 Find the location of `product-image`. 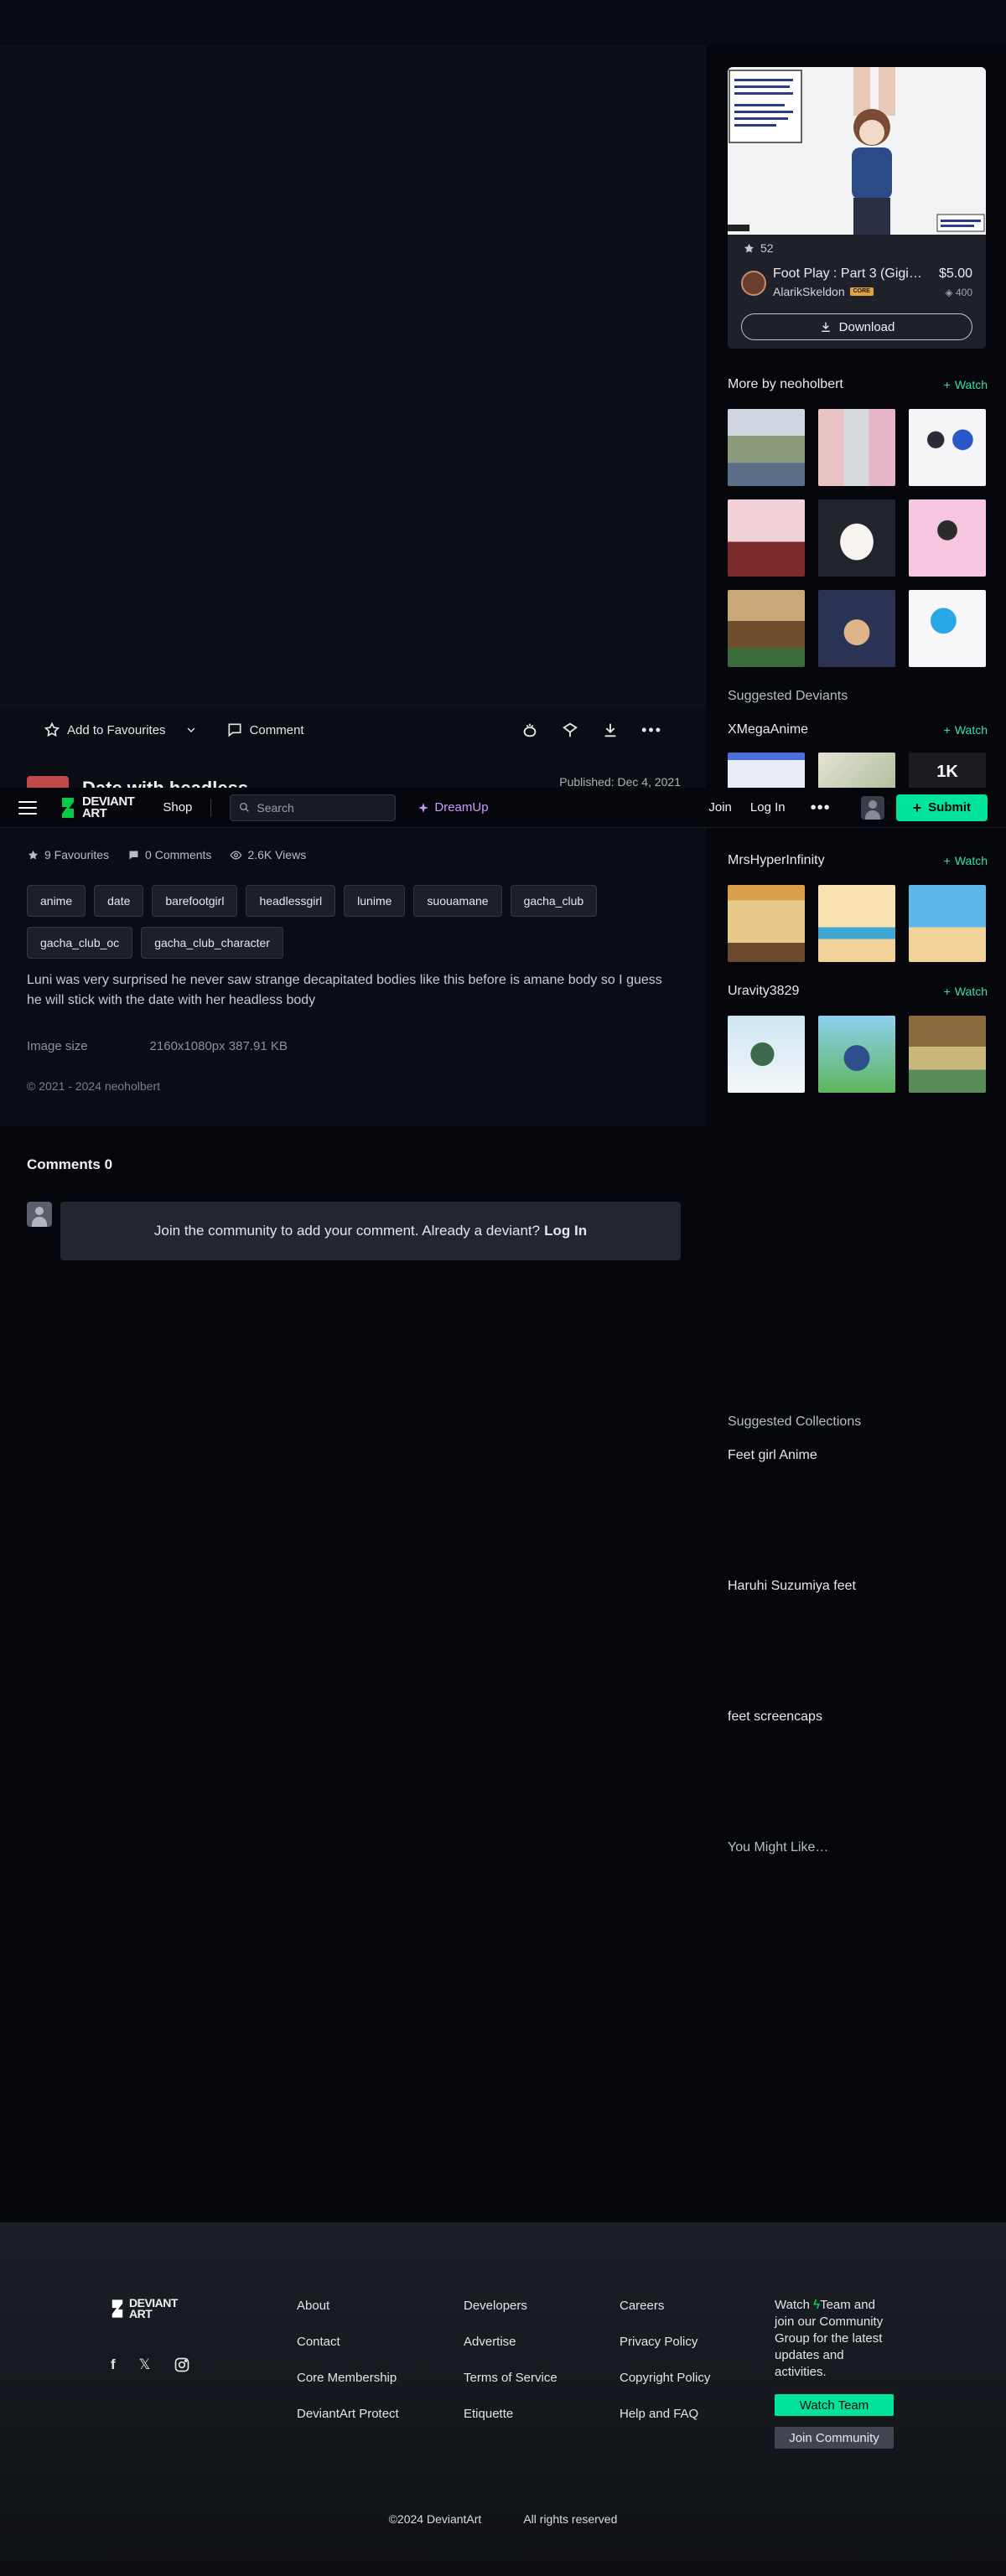

product-image is located at coordinates (857, 151).